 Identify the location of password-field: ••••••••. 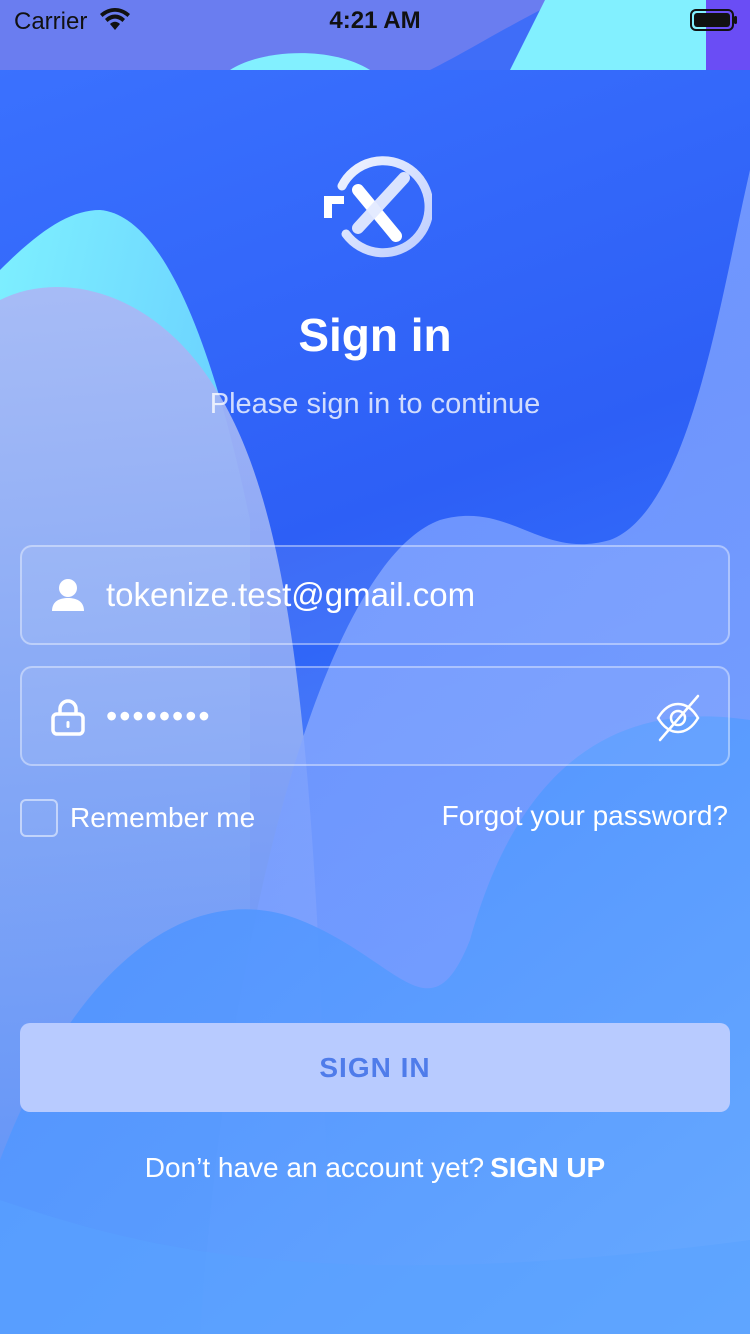
(375, 716).